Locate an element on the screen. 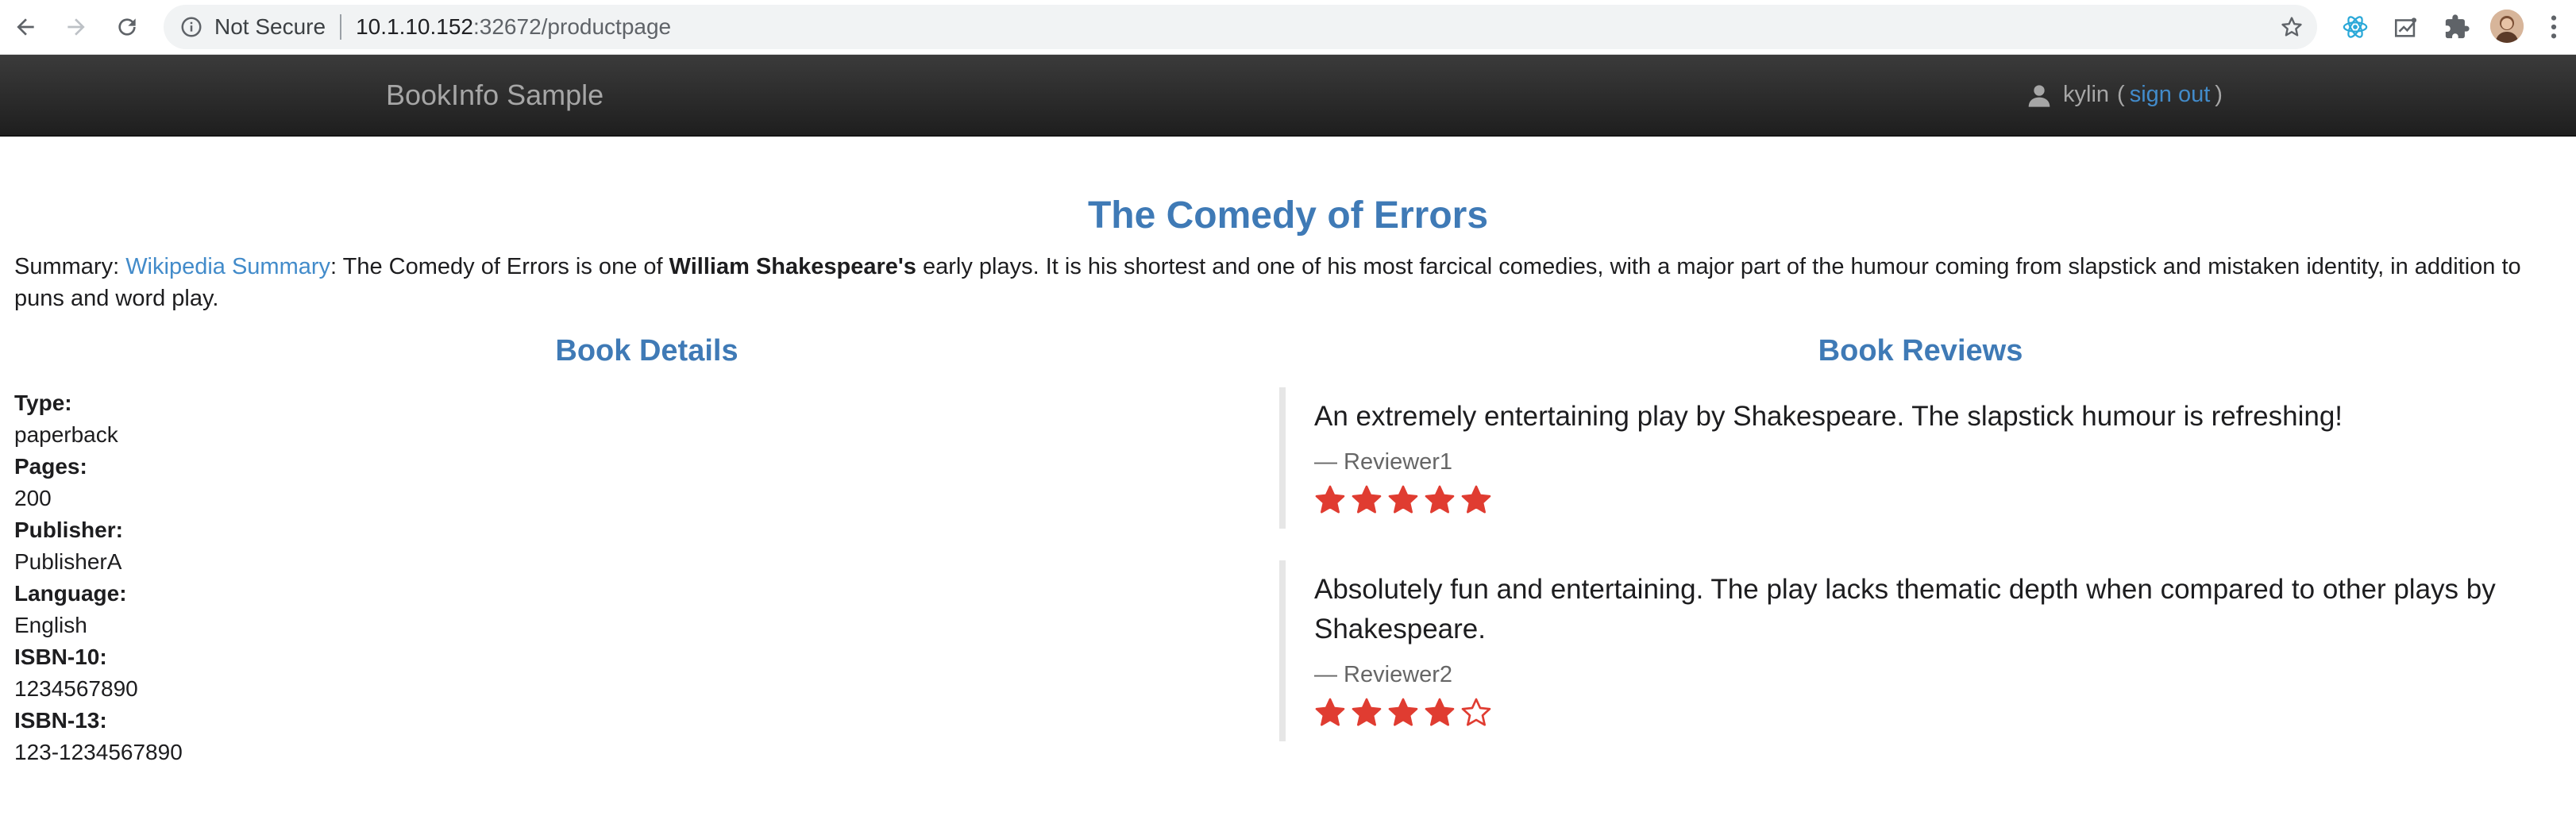 The height and width of the screenshot is (835, 2576). bookmark-button is located at coordinates (2292, 27).